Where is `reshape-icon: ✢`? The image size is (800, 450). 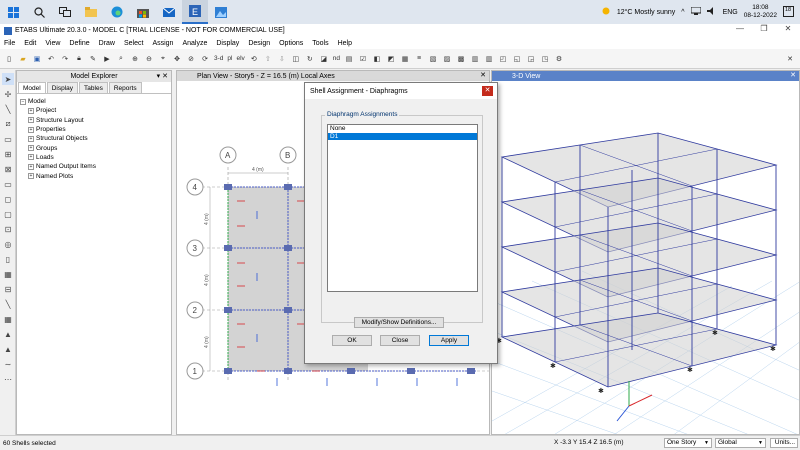
reshape-icon: ✢ is located at coordinates (8, 94).